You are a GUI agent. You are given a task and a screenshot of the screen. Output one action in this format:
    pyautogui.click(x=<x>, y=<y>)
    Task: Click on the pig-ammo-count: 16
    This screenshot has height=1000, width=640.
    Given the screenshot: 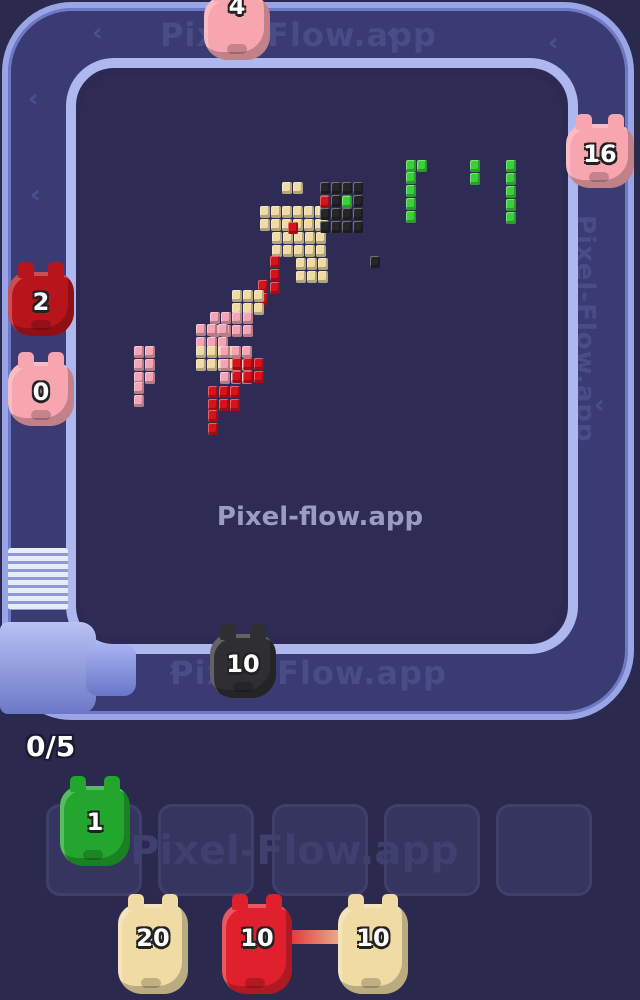 What is the action you would take?
    pyautogui.click(x=600, y=154)
    